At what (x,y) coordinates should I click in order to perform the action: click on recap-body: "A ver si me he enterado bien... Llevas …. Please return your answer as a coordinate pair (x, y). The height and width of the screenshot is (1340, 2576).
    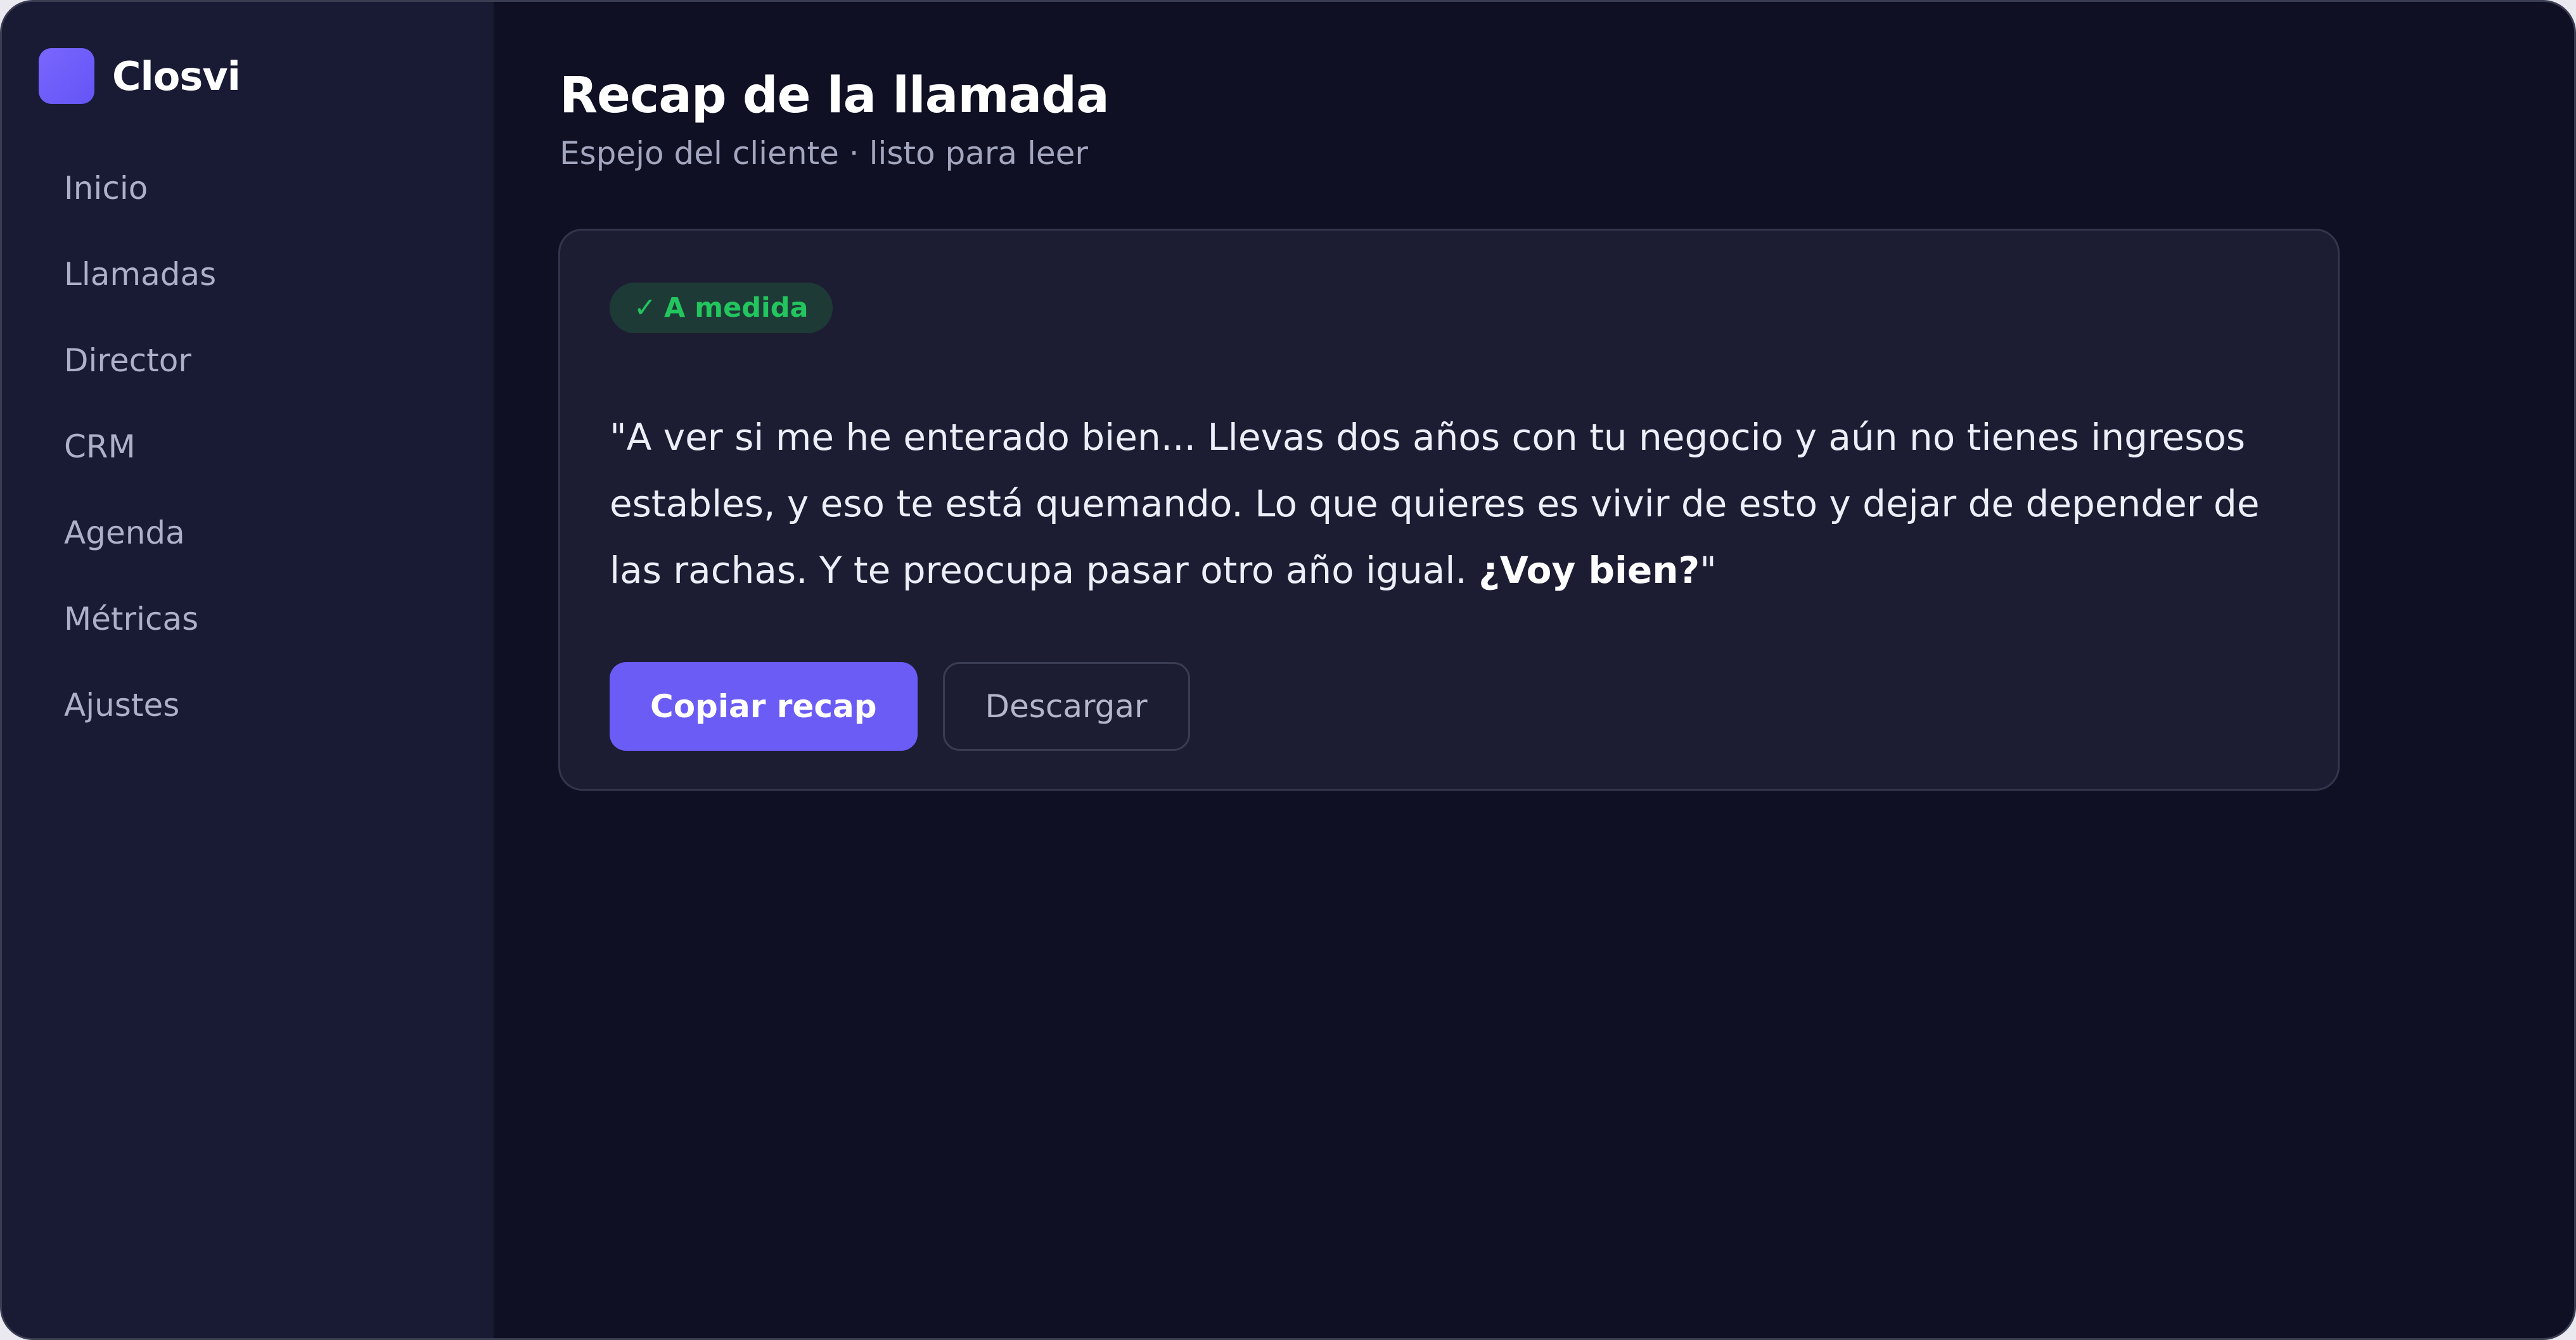
    Looking at the image, I should click on (1435, 504).